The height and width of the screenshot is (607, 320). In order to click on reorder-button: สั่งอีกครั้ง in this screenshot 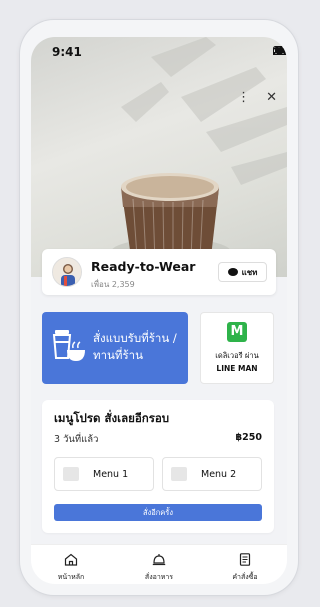, I will do `click(158, 512)`.